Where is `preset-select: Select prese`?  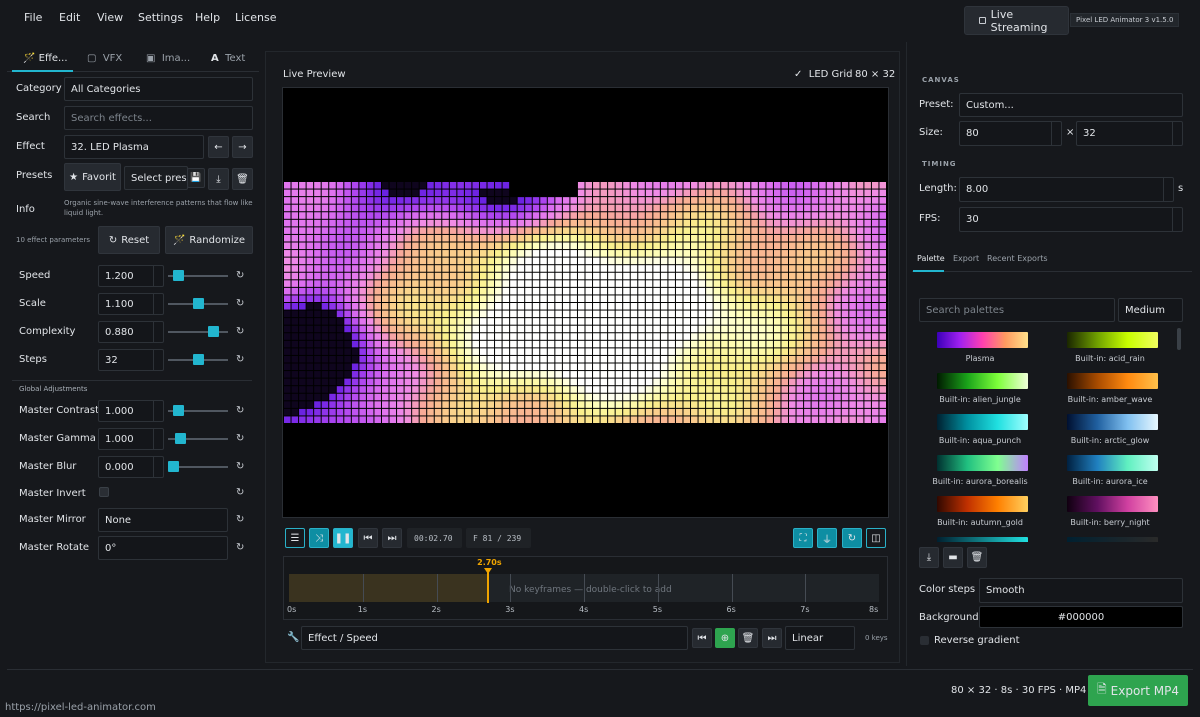 preset-select: Select prese is located at coordinates (156, 178).